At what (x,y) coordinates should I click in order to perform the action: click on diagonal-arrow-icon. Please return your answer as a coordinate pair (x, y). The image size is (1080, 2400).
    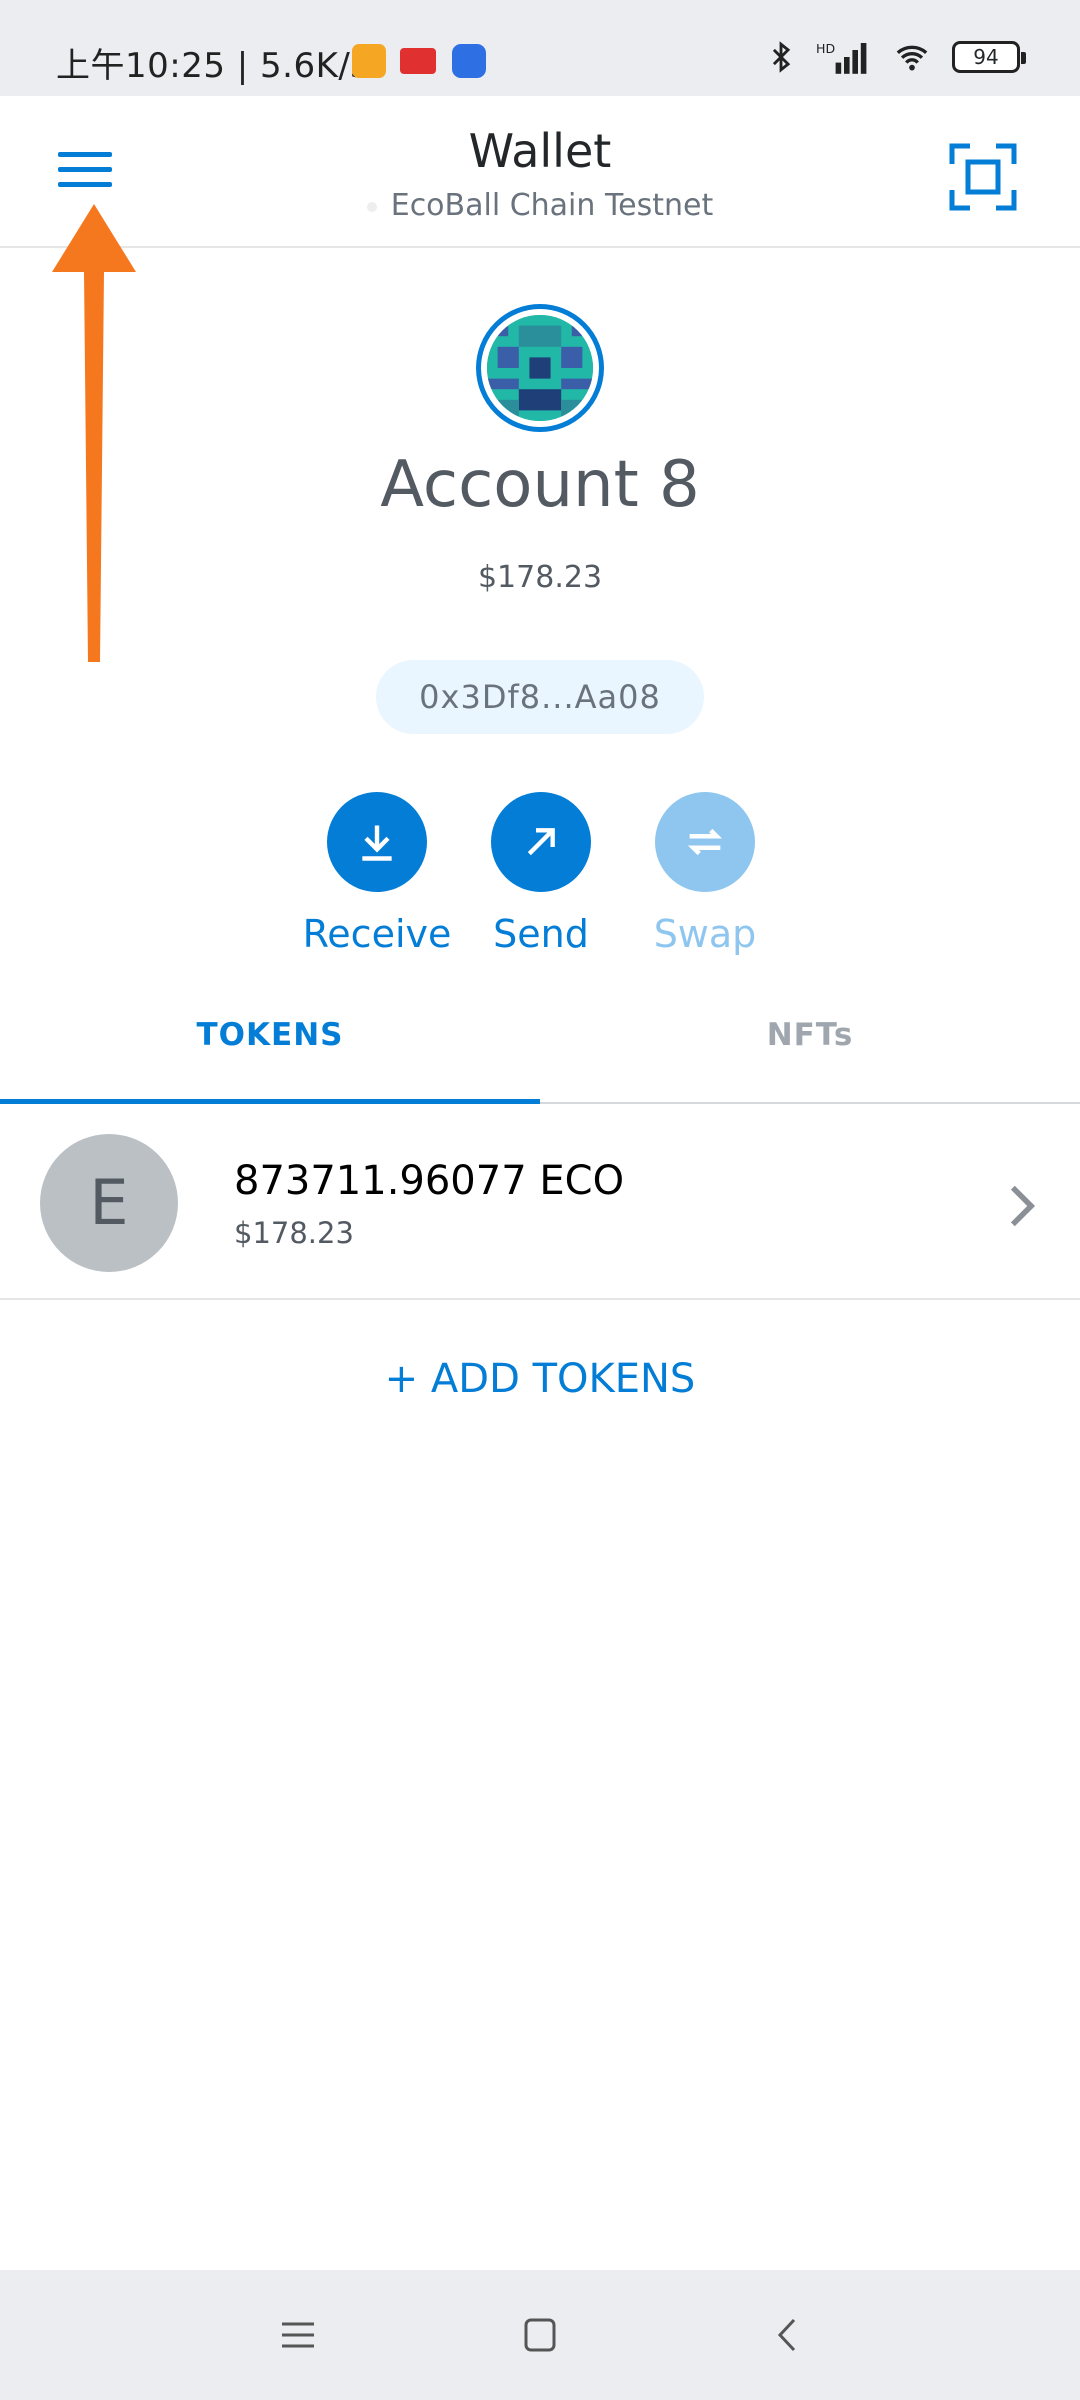
    Looking at the image, I should click on (541, 842).